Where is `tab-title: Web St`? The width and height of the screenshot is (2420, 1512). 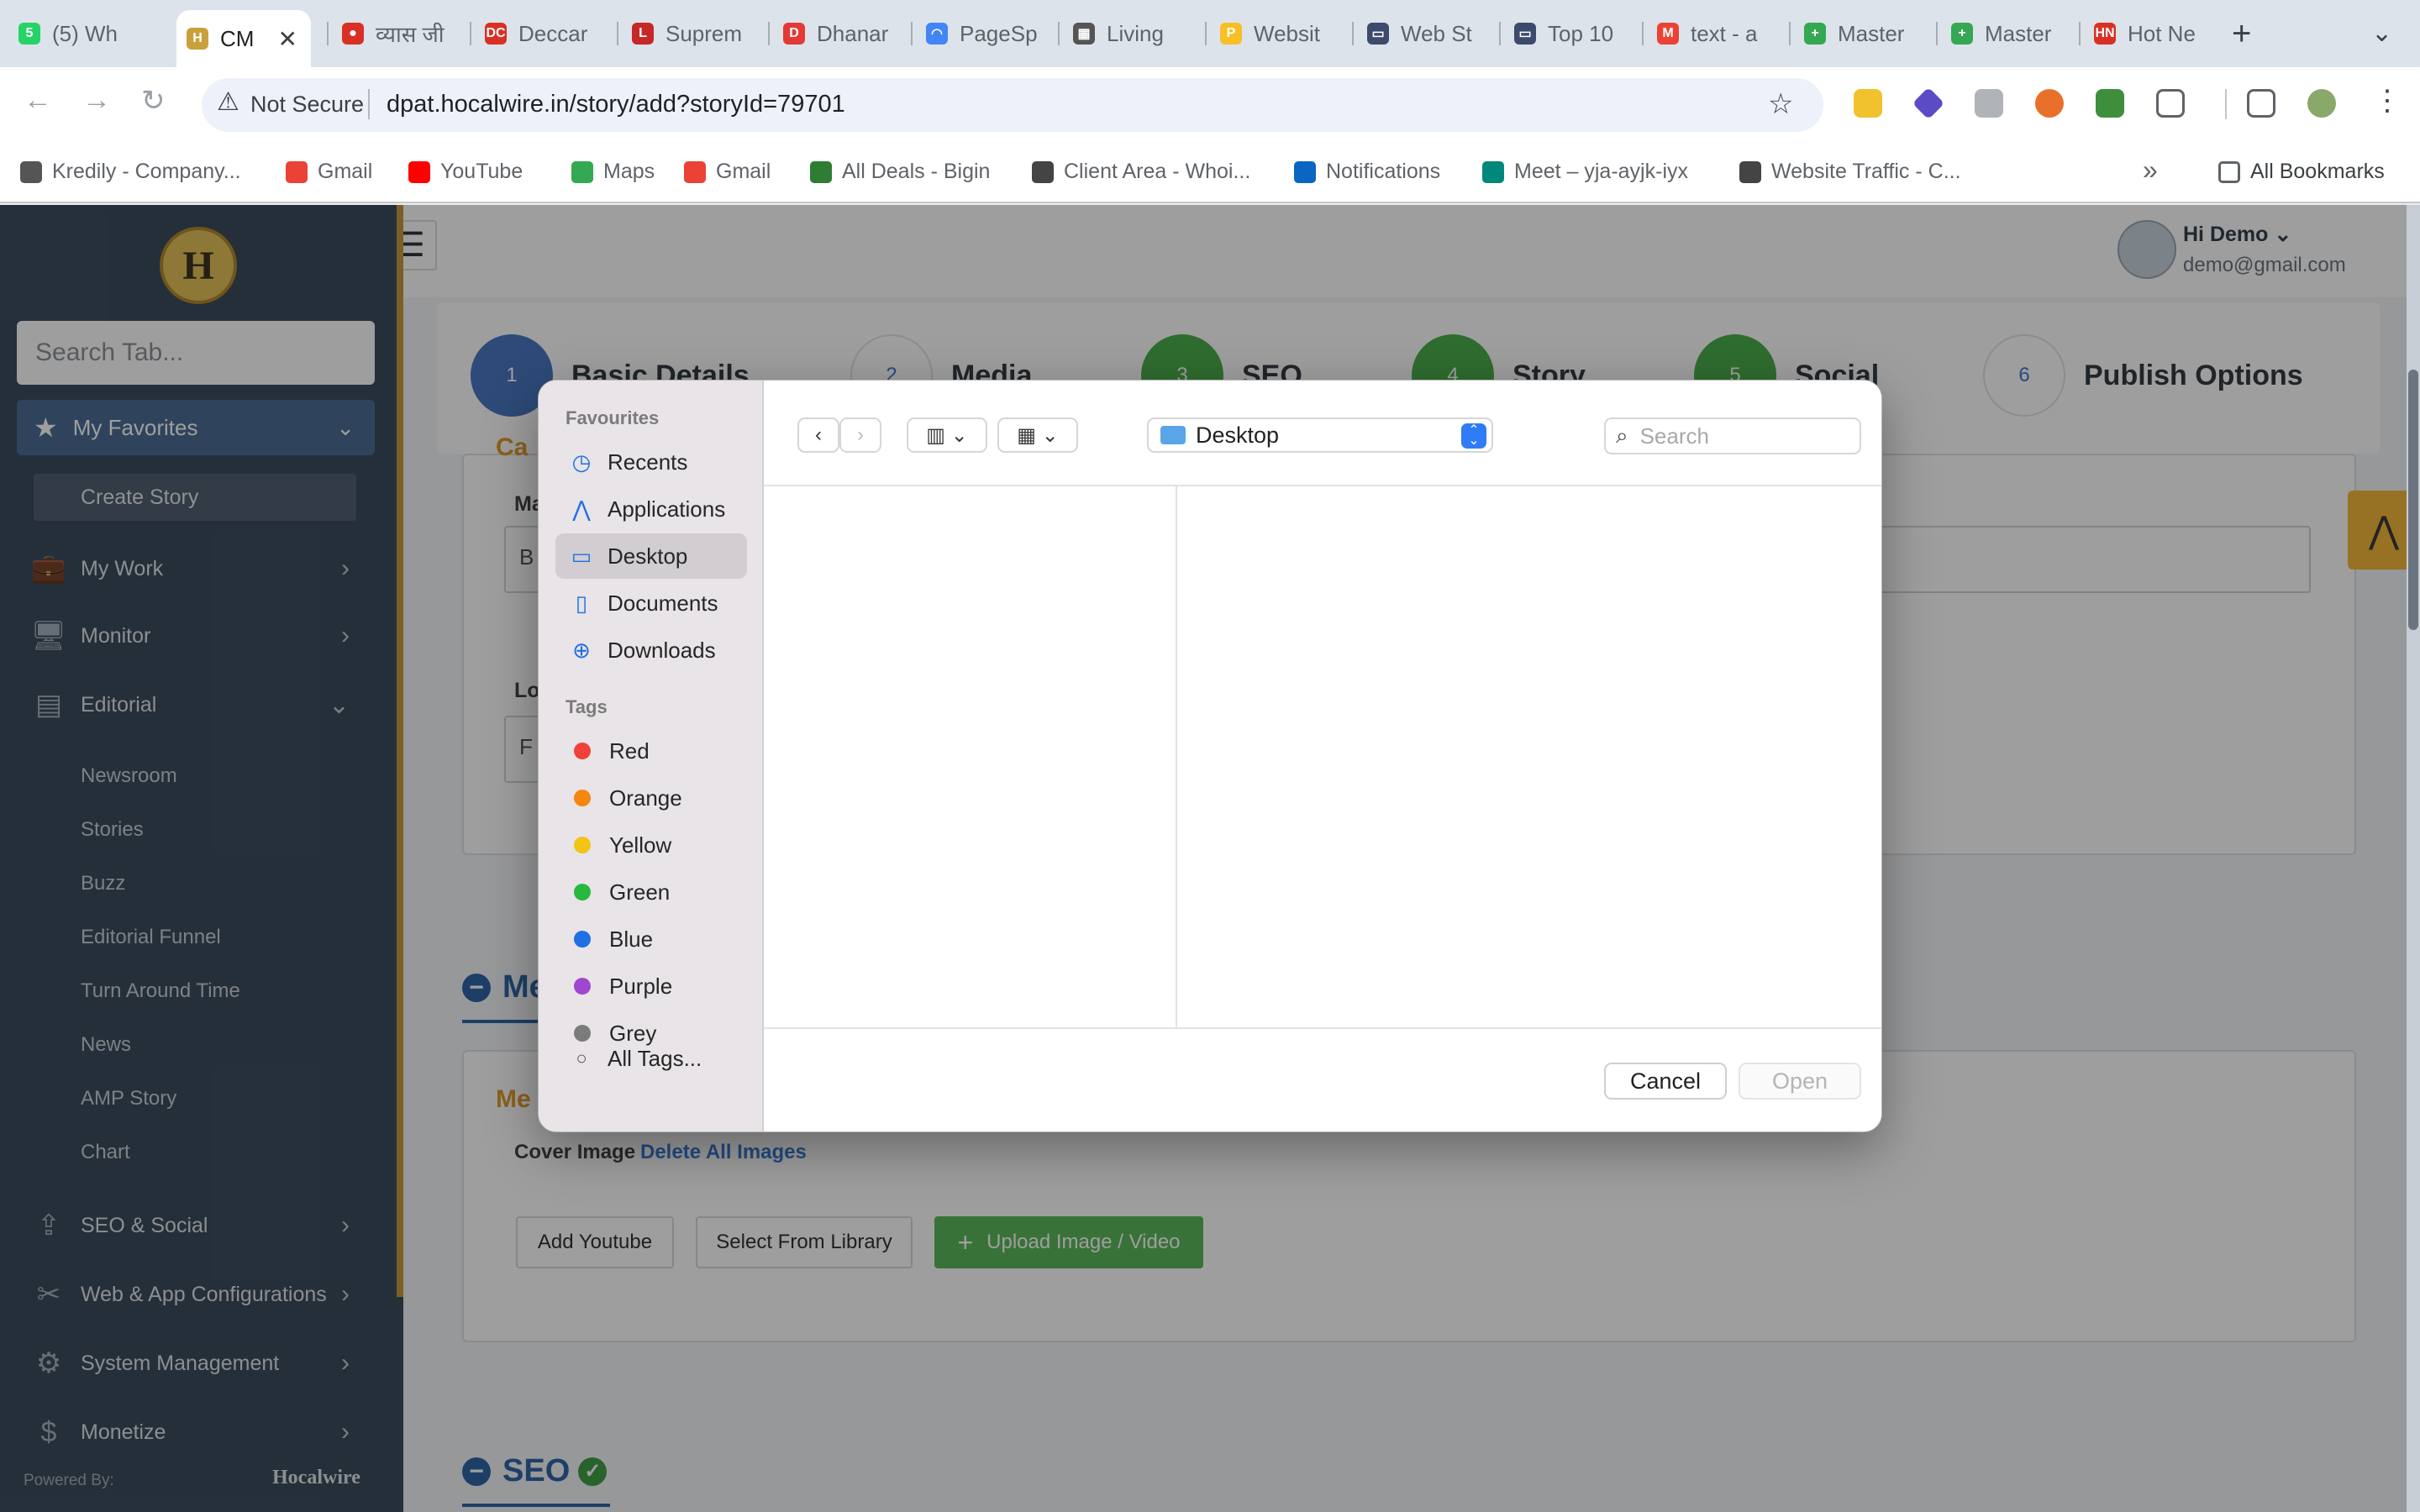 tab-title: Web St is located at coordinates (1437, 33).